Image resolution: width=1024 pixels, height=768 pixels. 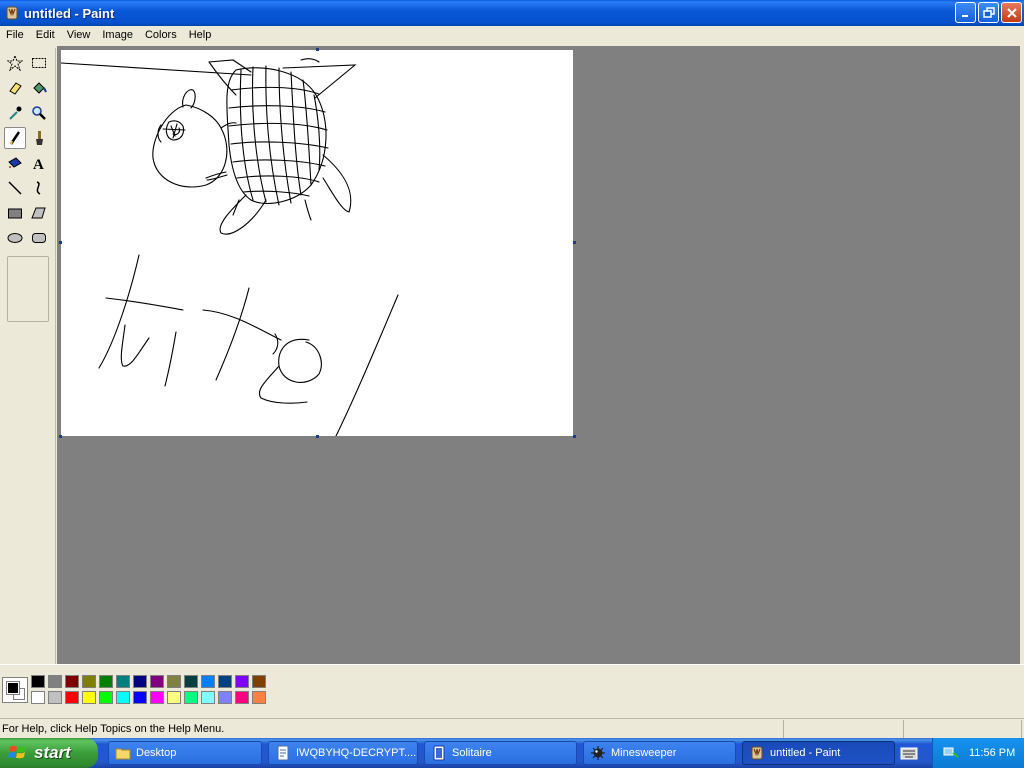 I want to click on resize-handle-bottom-mid, so click(x=317, y=436).